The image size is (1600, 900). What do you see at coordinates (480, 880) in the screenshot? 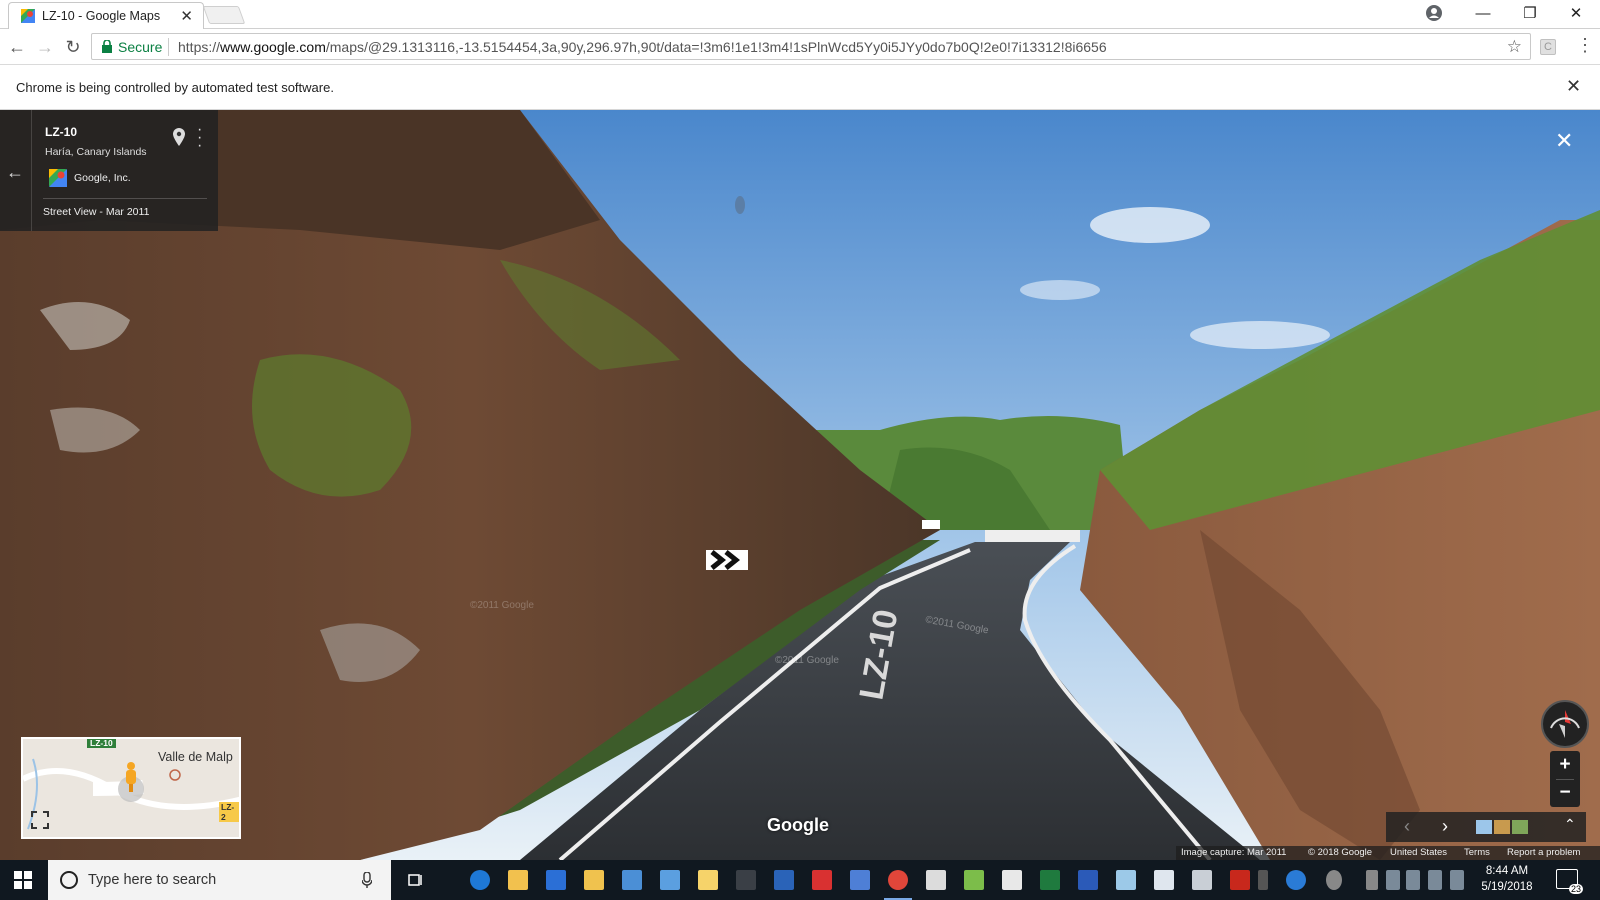
I see `edge-icon` at bounding box center [480, 880].